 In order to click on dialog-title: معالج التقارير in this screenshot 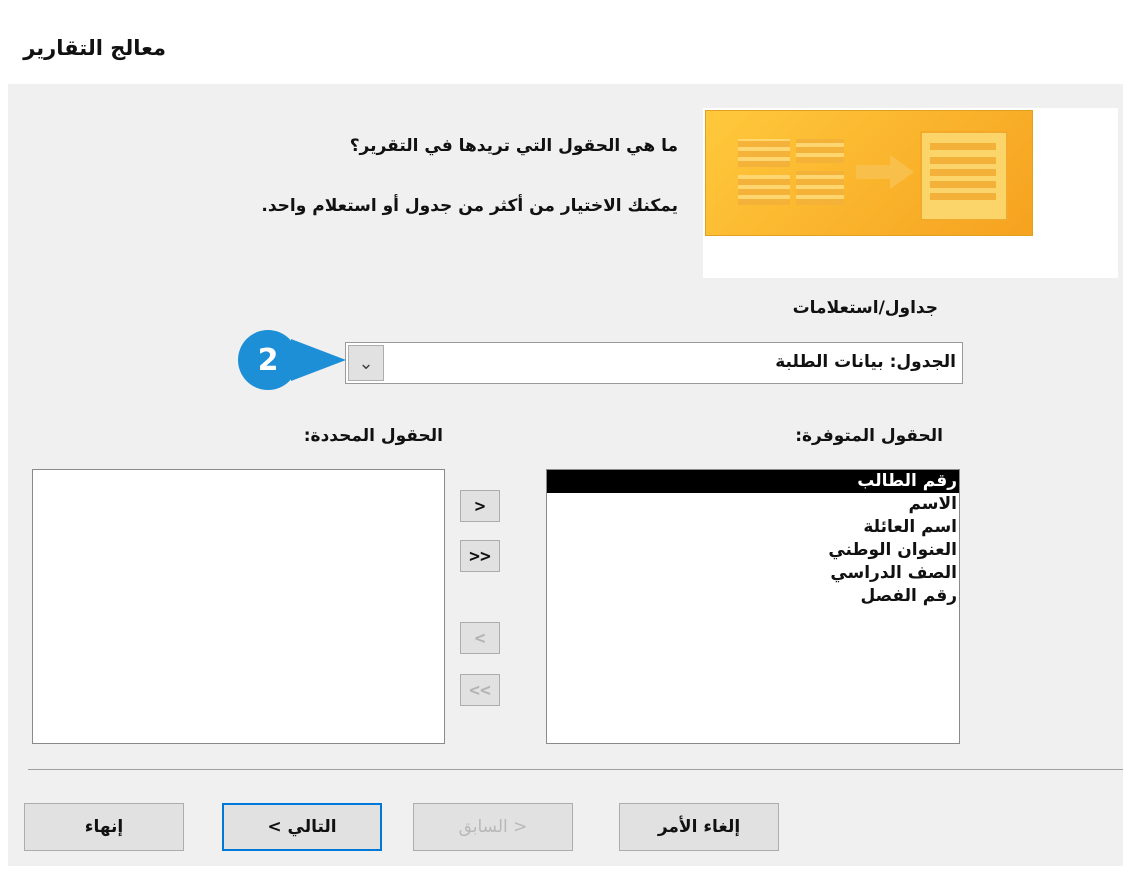, I will do `click(94, 48)`.